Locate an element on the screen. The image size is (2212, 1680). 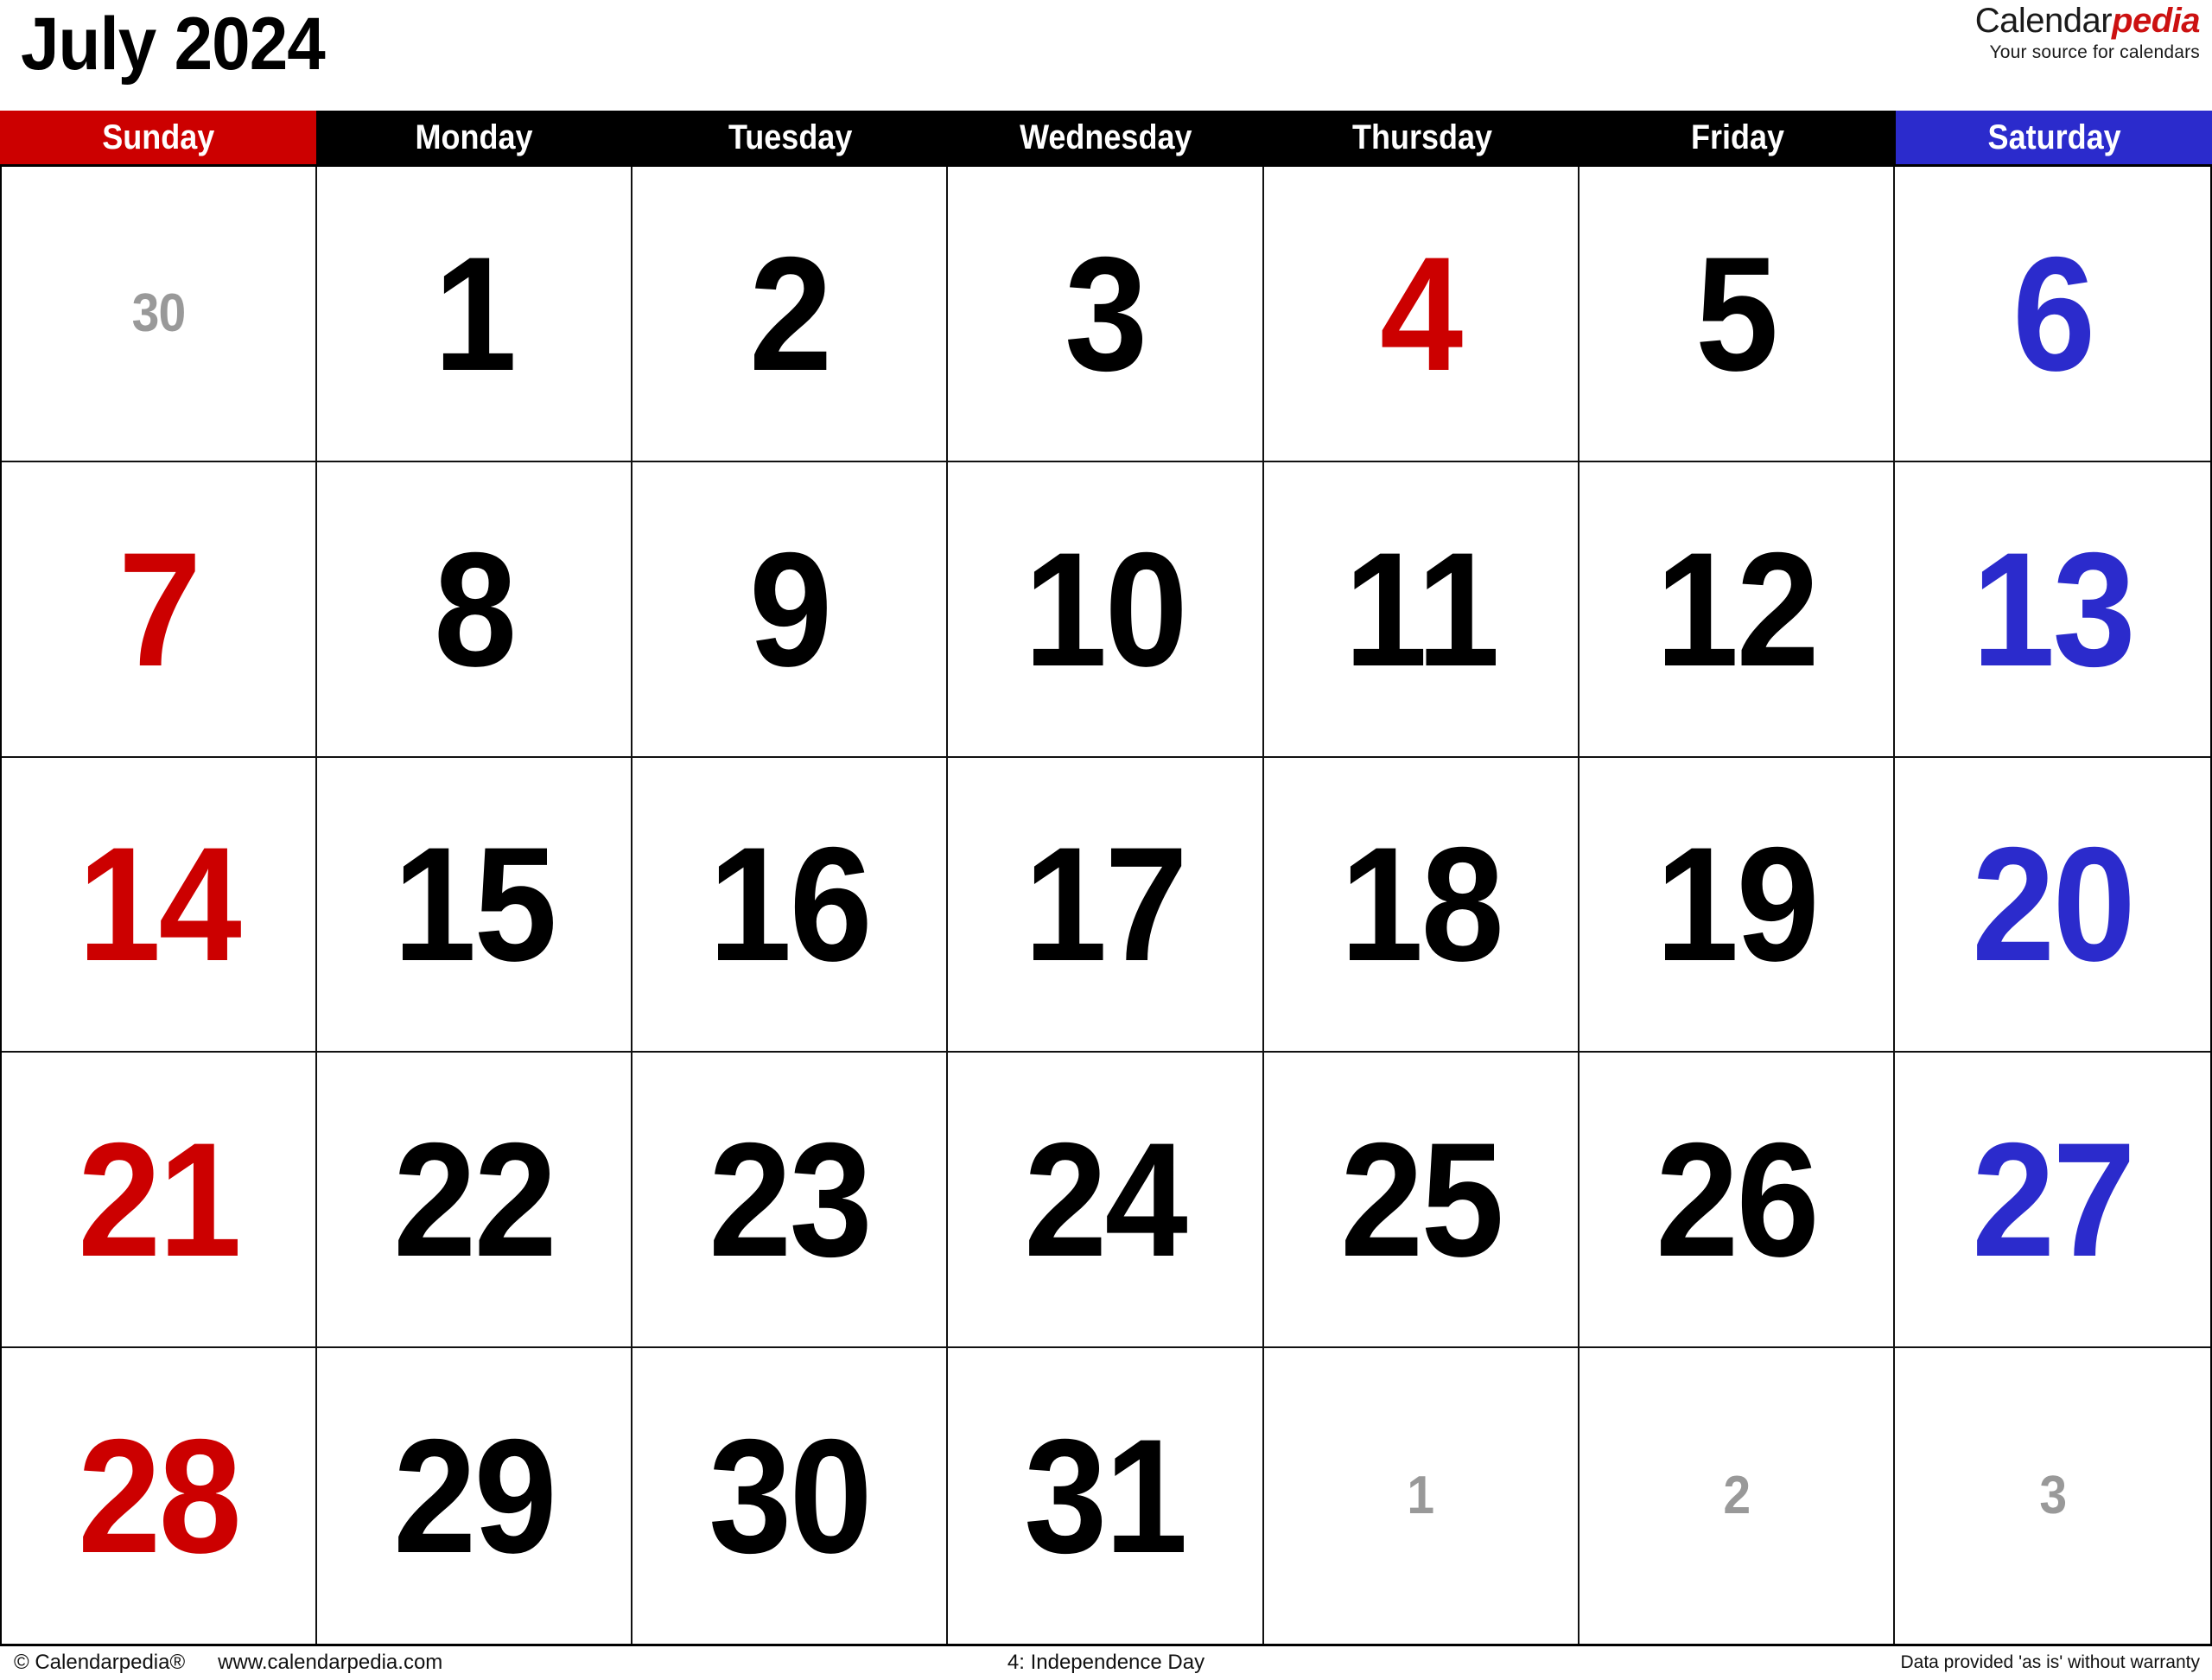
weekday-label: Thursday is located at coordinates (1421, 137).